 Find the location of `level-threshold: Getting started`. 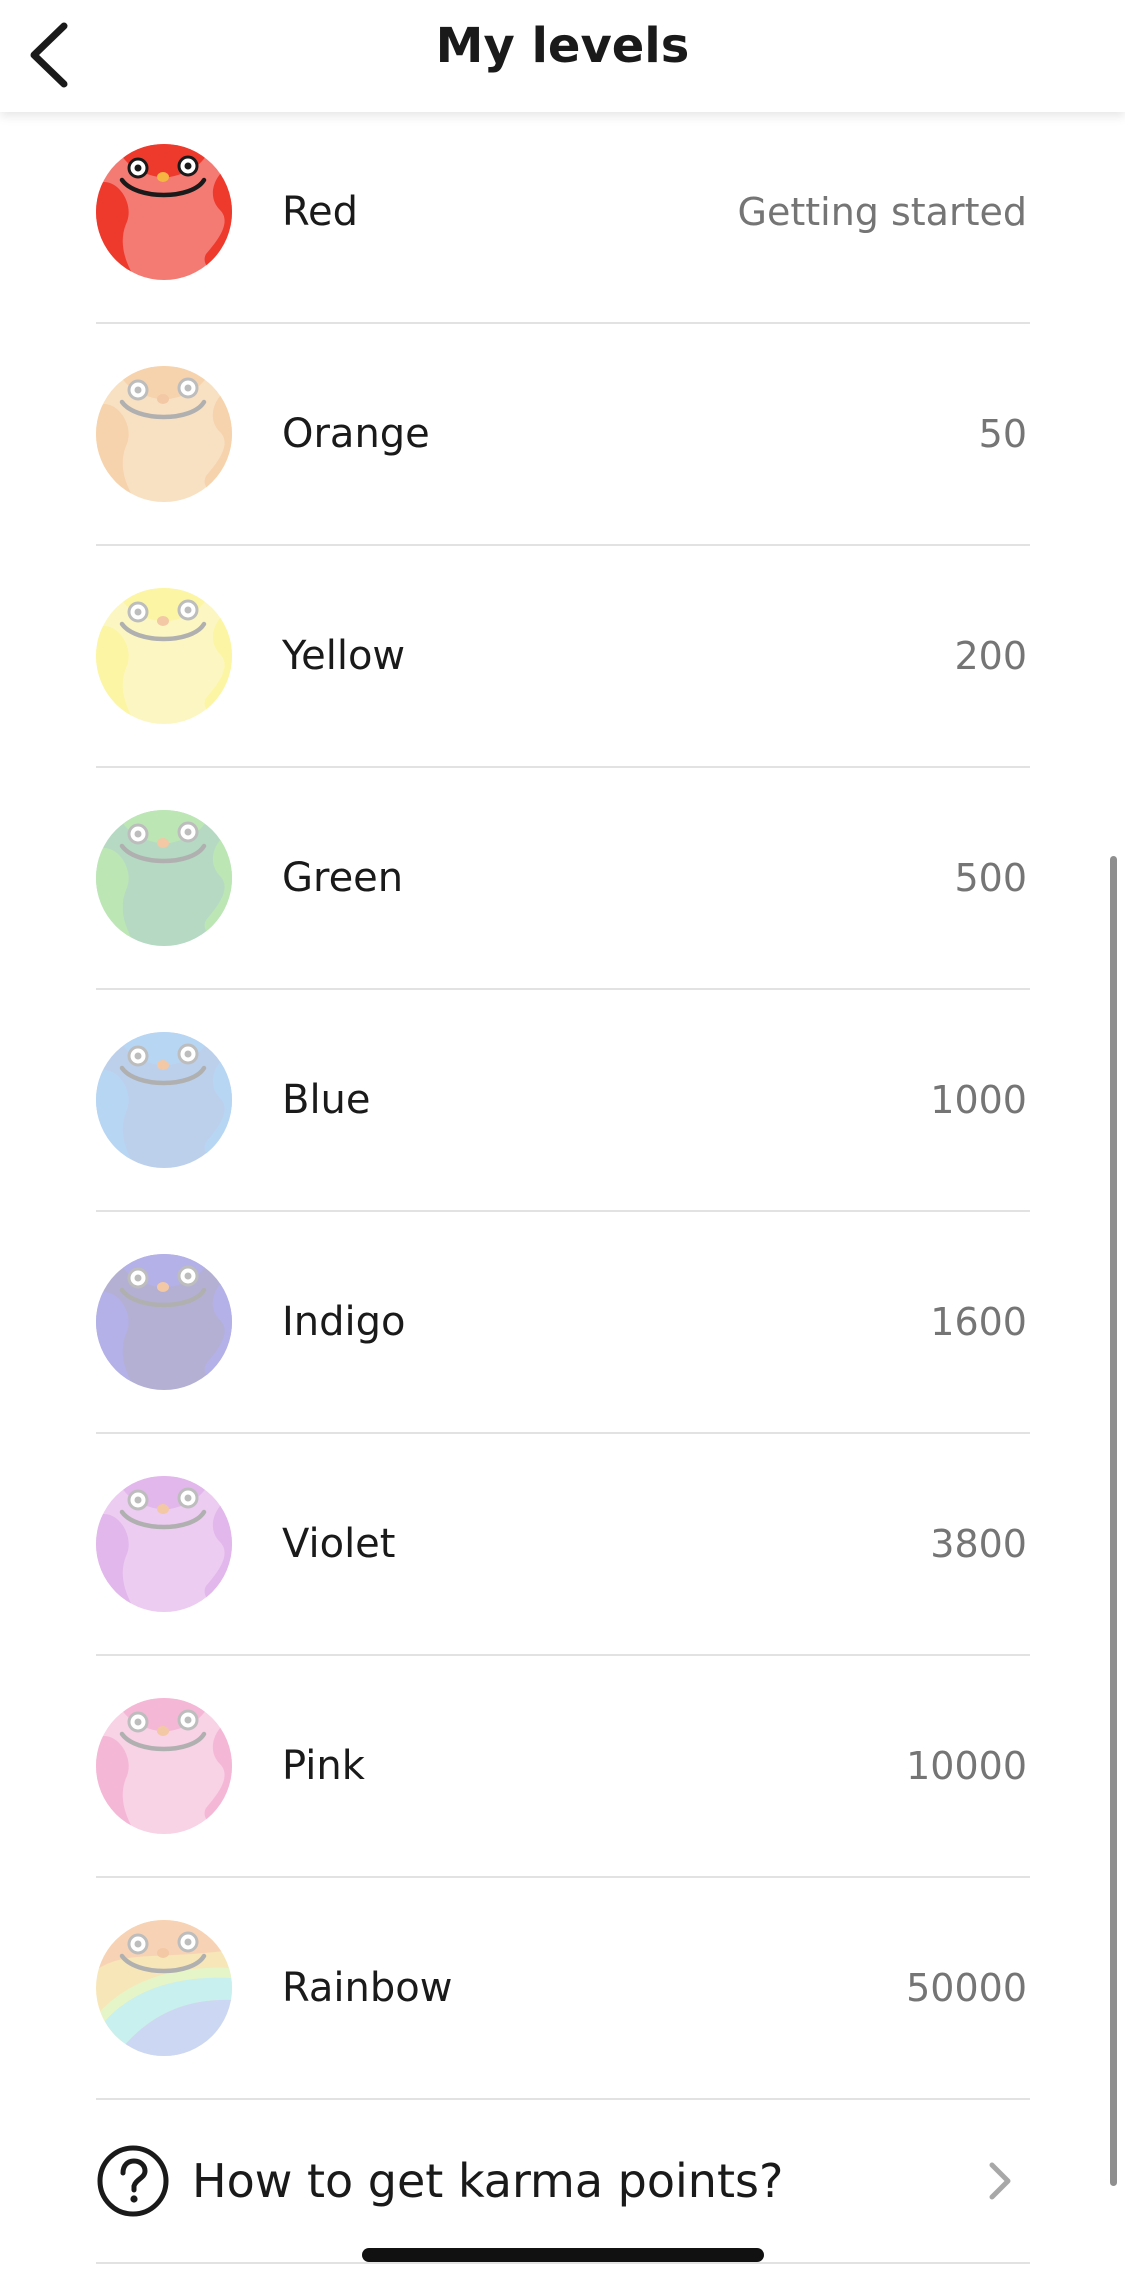

level-threshold: Getting started is located at coordinates (882, 212).